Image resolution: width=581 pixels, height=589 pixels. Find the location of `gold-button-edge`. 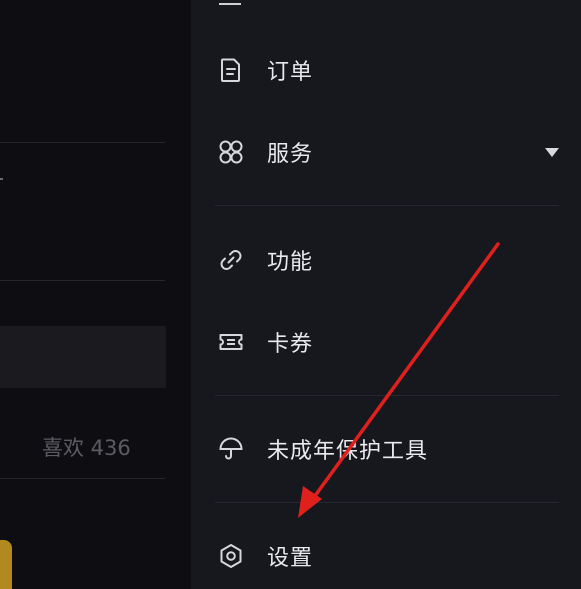

gold-button-edge is located at coordinates (6, 564).